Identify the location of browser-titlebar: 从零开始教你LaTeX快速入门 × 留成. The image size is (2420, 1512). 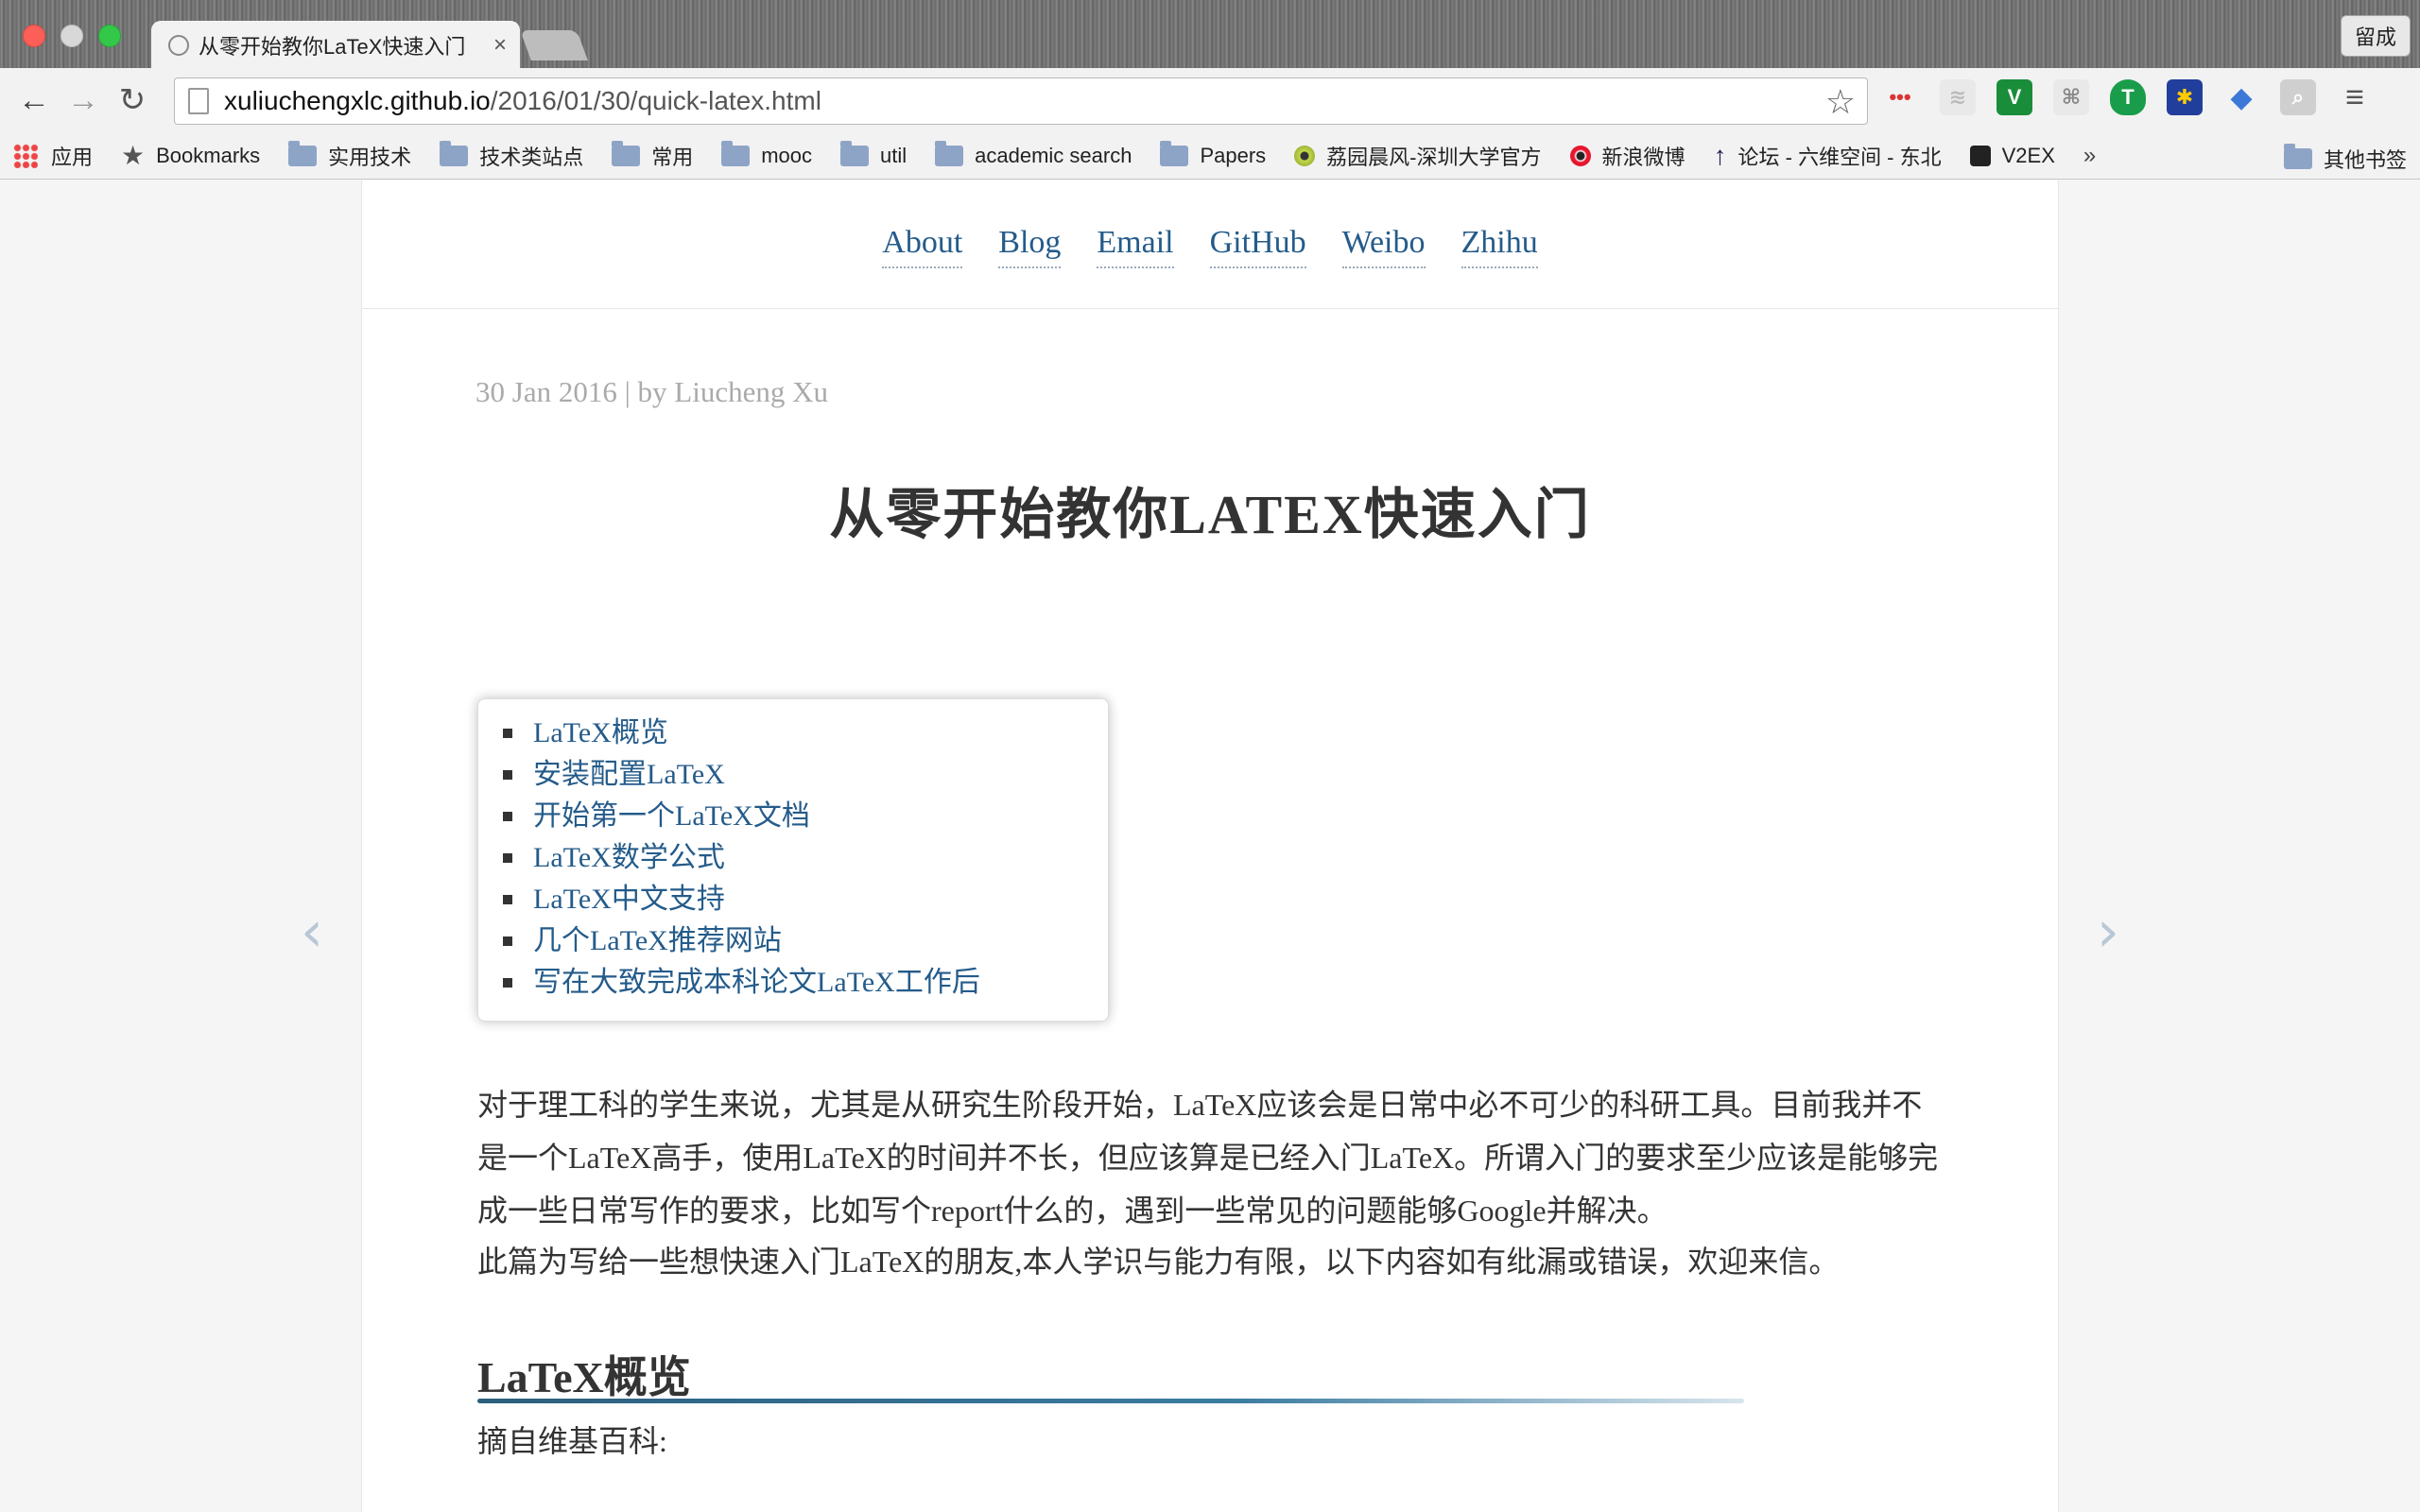
(1210, 35).